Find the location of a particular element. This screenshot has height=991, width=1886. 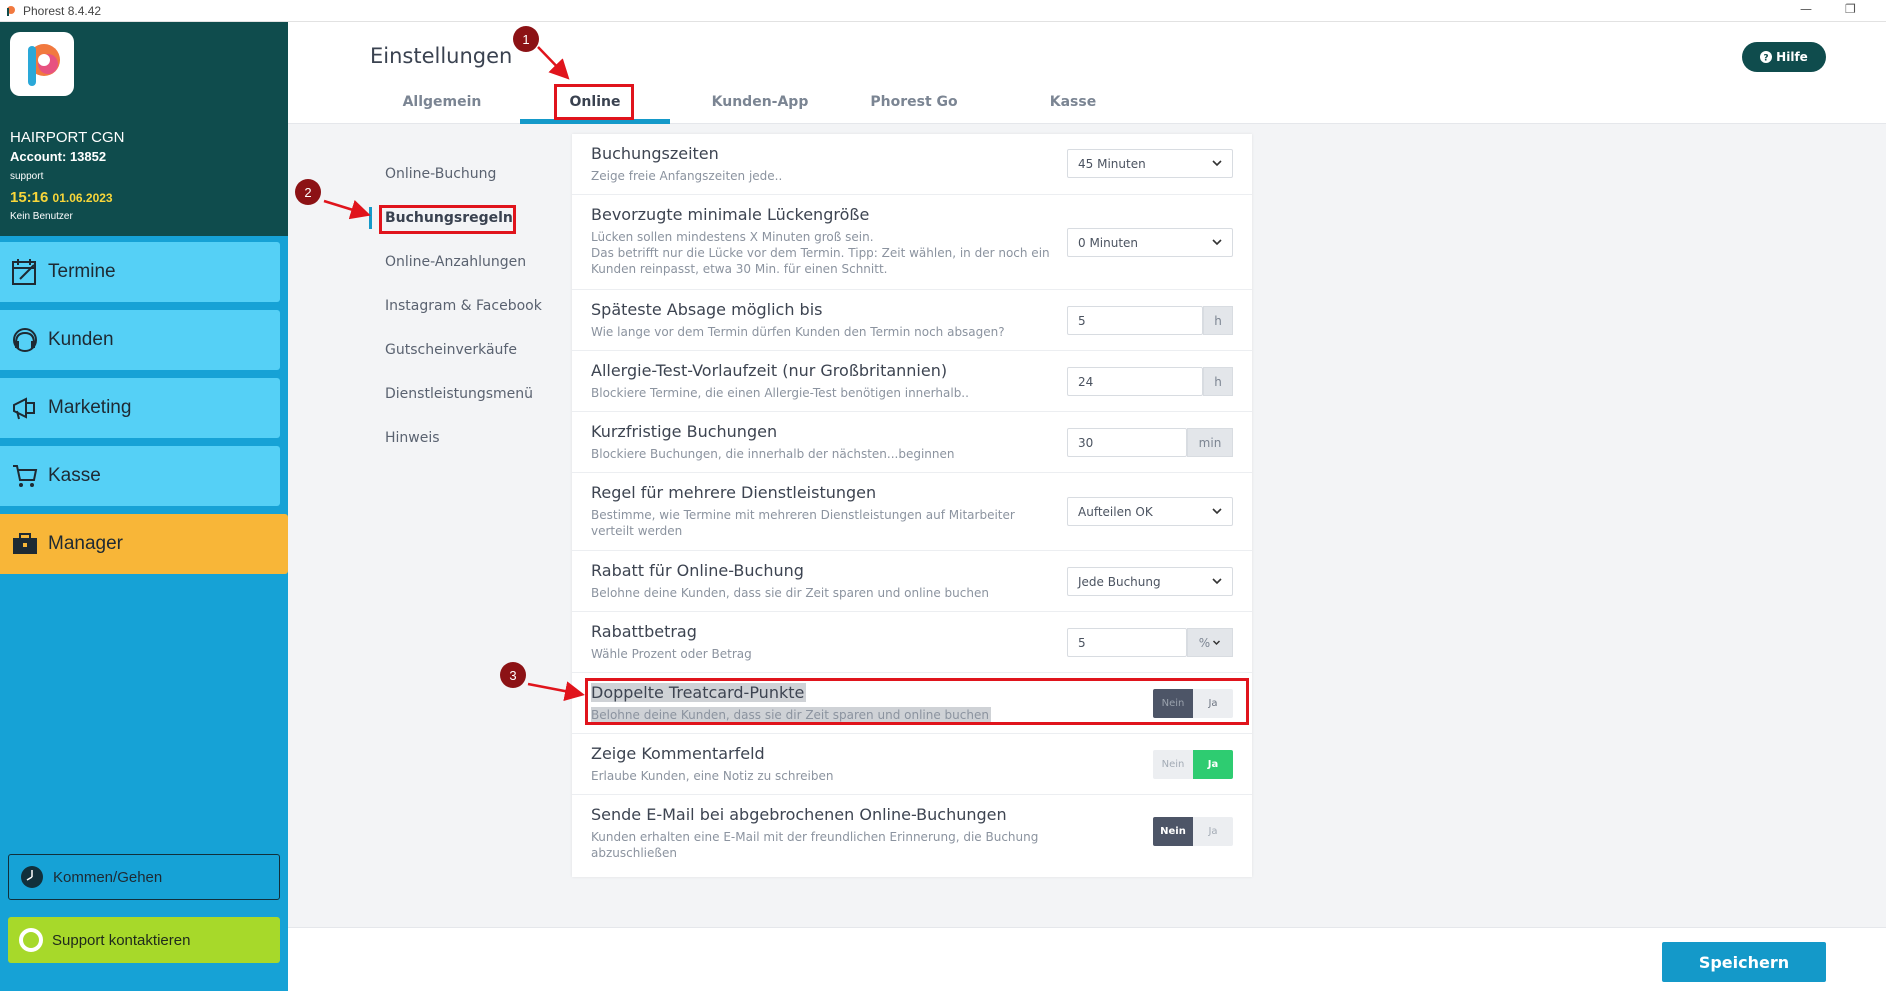

kommentarfeld-toggle: Nein Ja is located at coordinates (1193, 764).